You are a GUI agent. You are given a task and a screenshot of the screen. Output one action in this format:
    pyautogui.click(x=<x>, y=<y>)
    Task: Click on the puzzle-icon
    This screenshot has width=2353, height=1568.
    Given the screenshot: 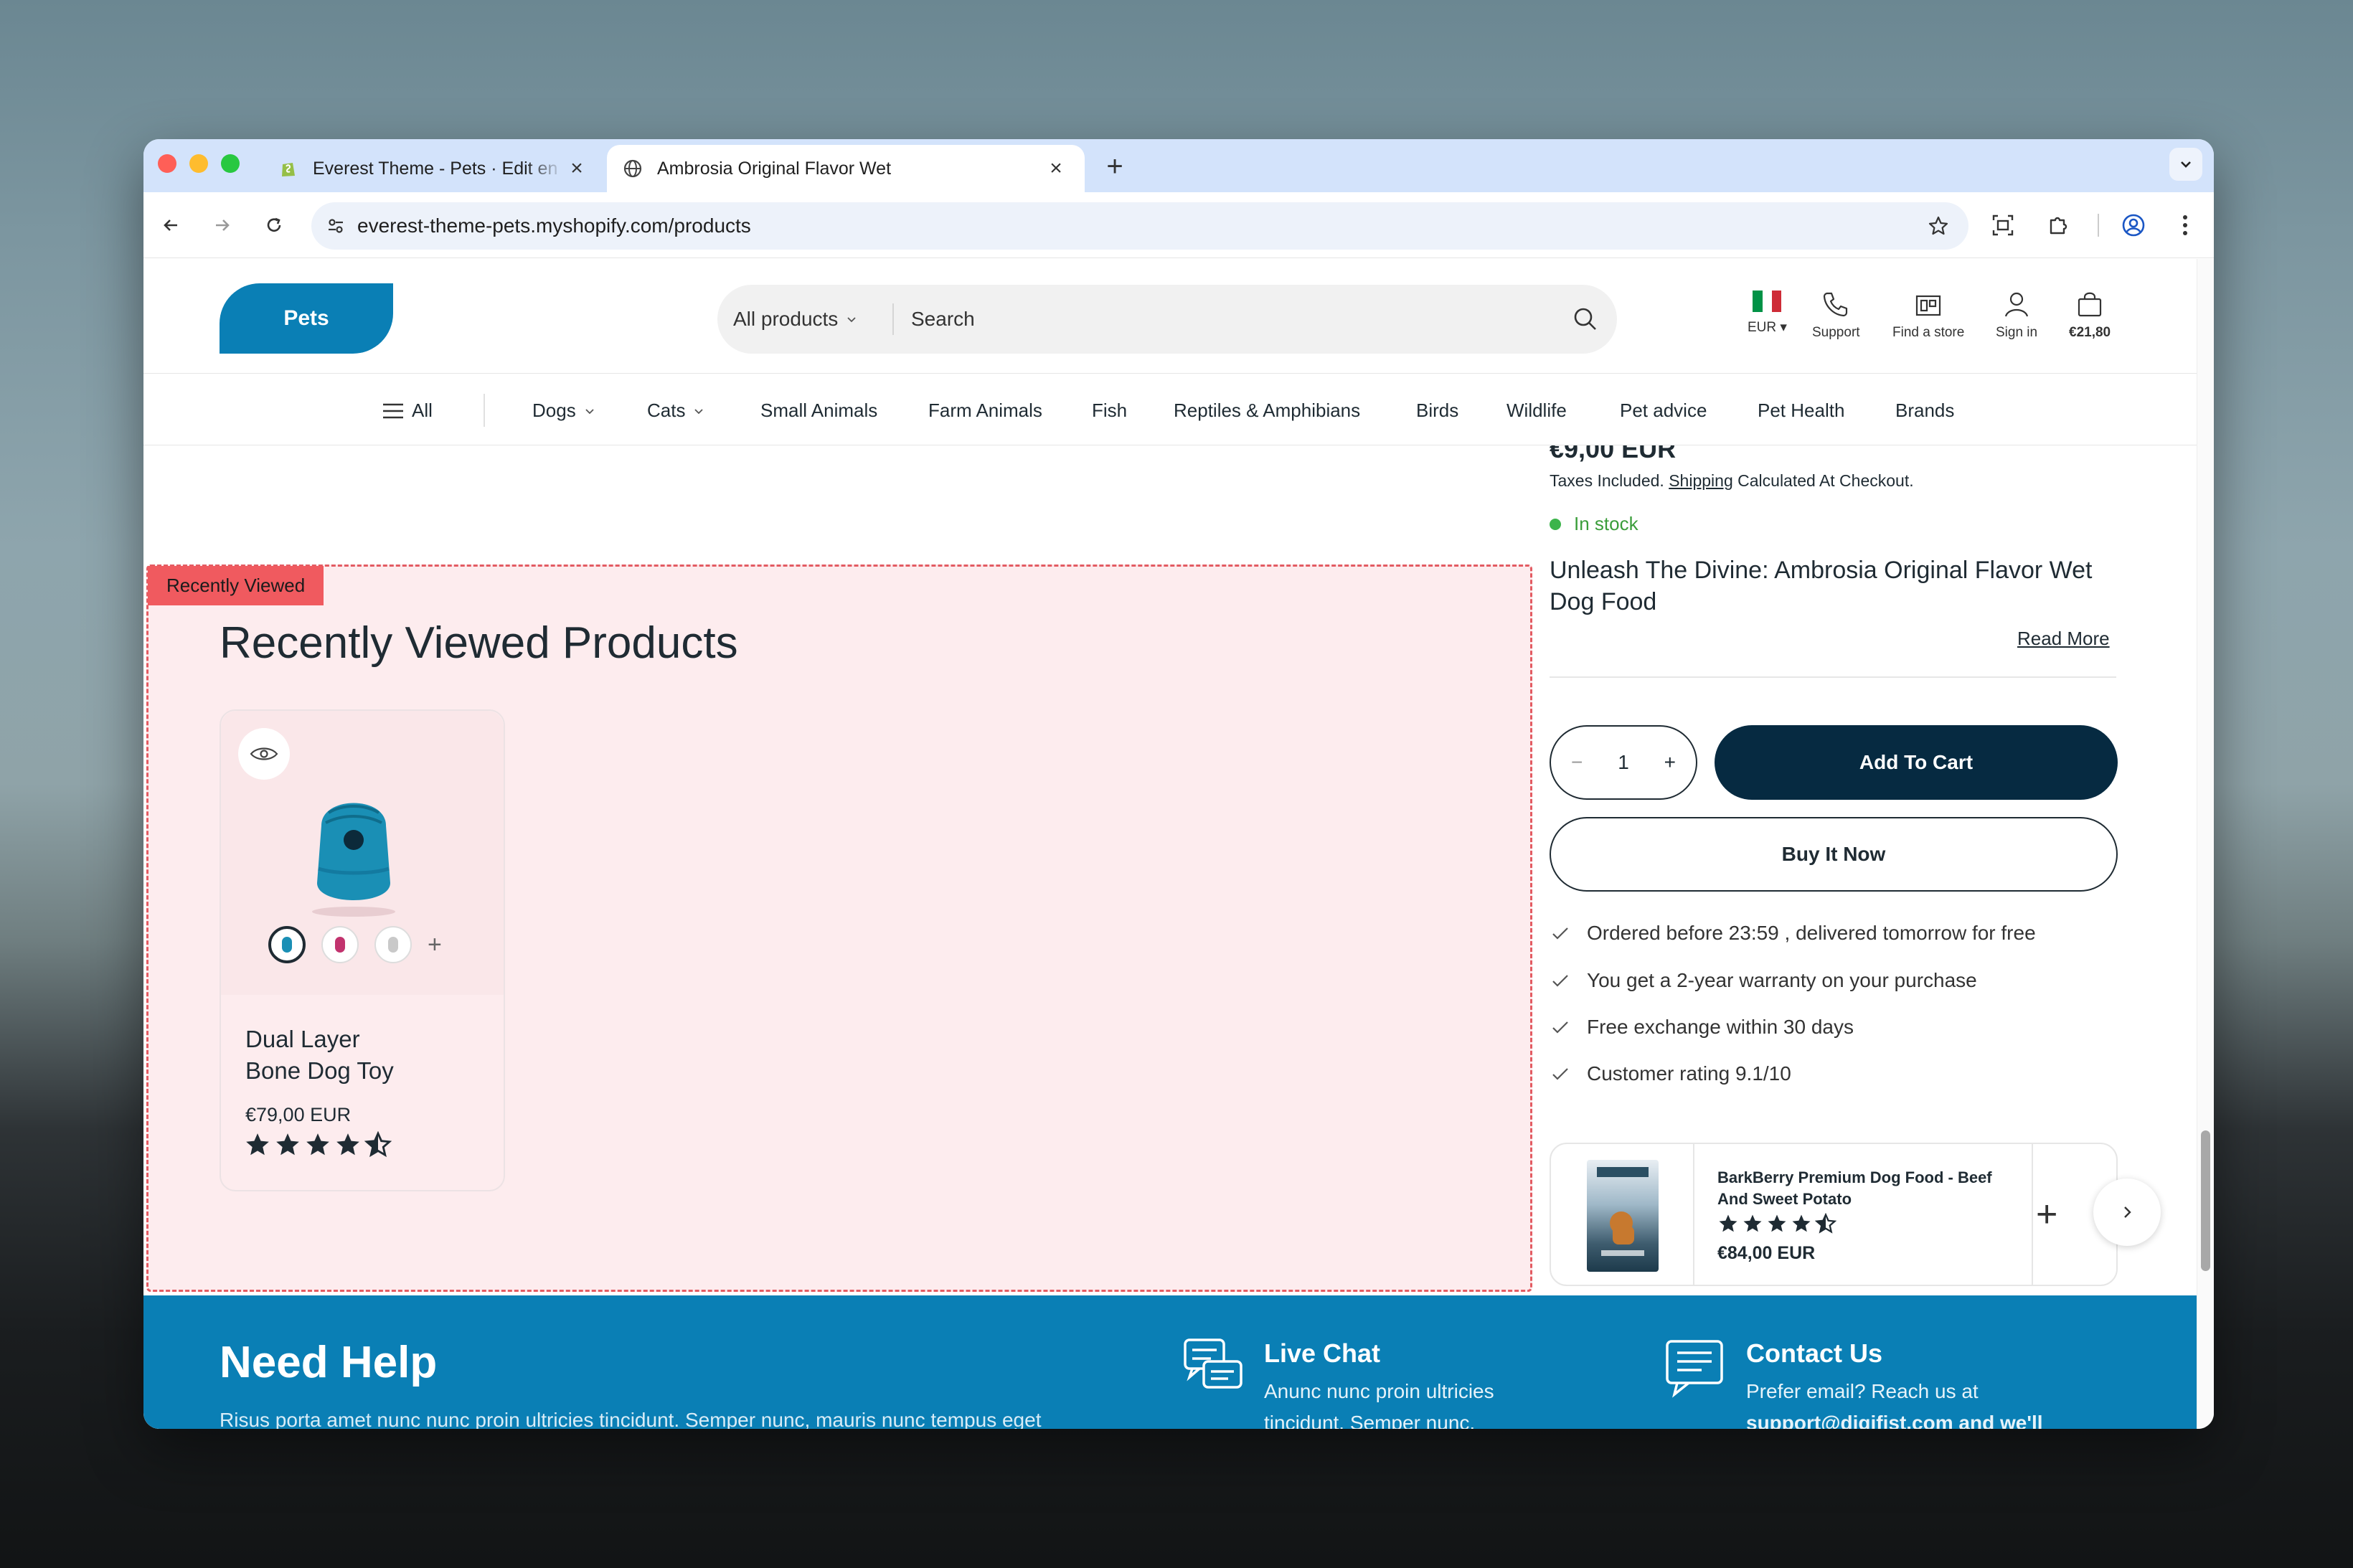 What is the action you would take?
    pyautogui.click(x=2058, y=226)
    